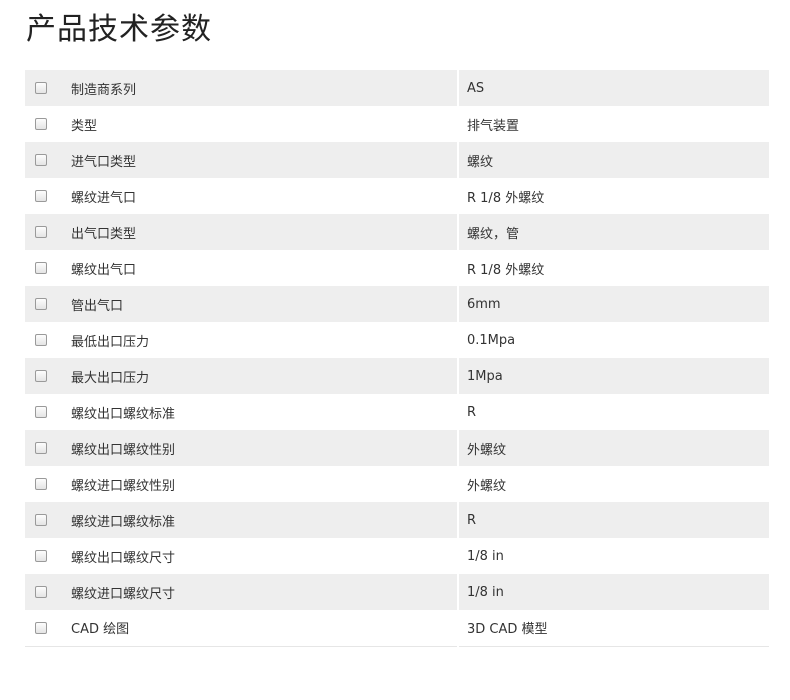  I want to click on spec-row: 螺纹进气口 R 1/8 外螺纹, so click(397, 196).